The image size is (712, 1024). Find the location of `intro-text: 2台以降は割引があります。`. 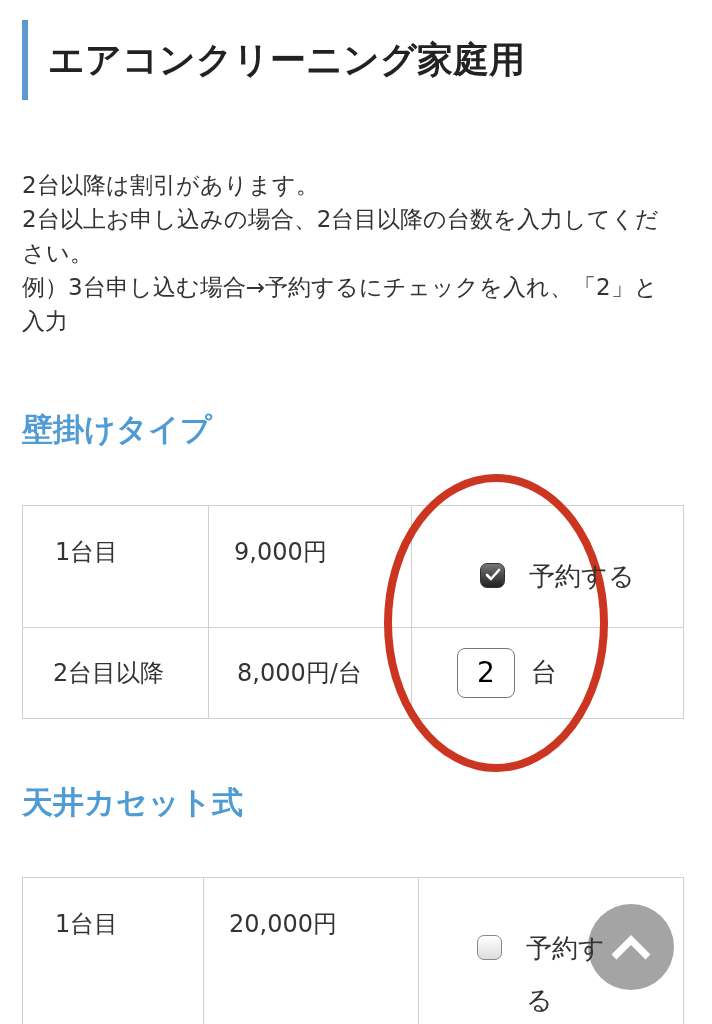

intro-text: 2台以降は割引があります。 is located at coordinates (171, 185).